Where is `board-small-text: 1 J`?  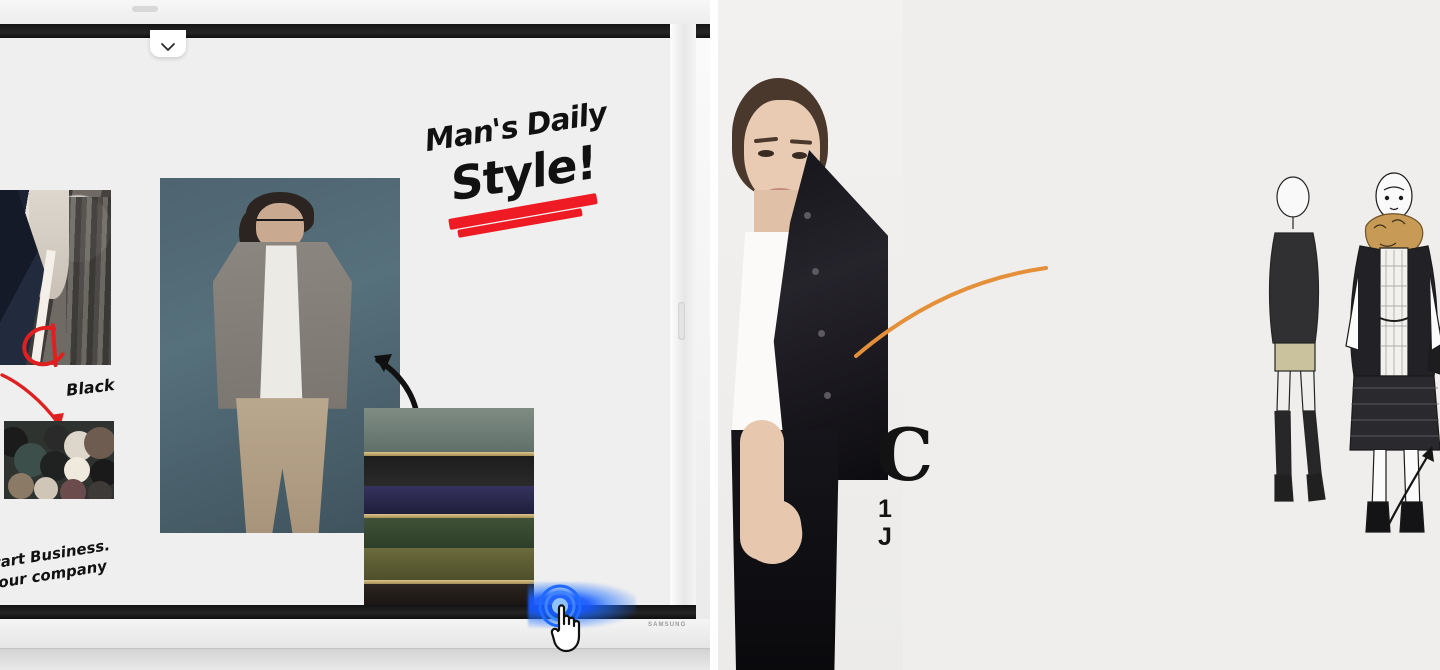 board-small-text: 1 J is located at coordinates (898, 523).